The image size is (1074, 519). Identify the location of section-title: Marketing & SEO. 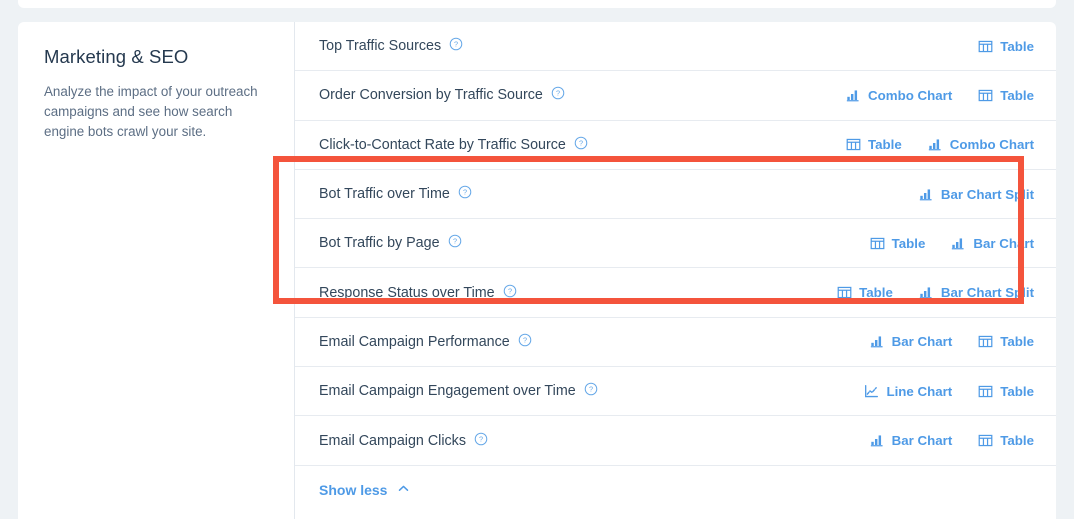
(116, 56).